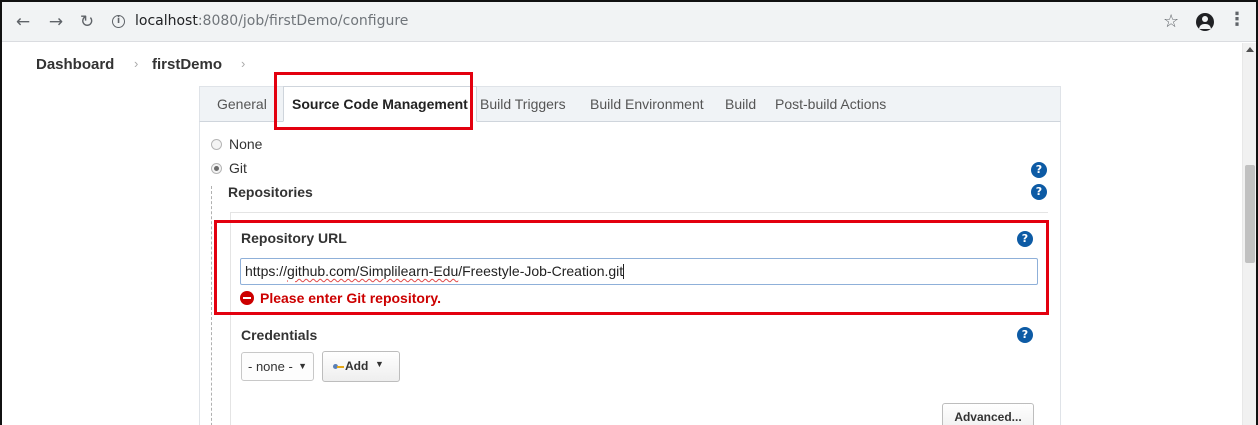  Describe the element at coordinates (1250, 214) in the screenshot. I see `scroll-thumb` at that location.